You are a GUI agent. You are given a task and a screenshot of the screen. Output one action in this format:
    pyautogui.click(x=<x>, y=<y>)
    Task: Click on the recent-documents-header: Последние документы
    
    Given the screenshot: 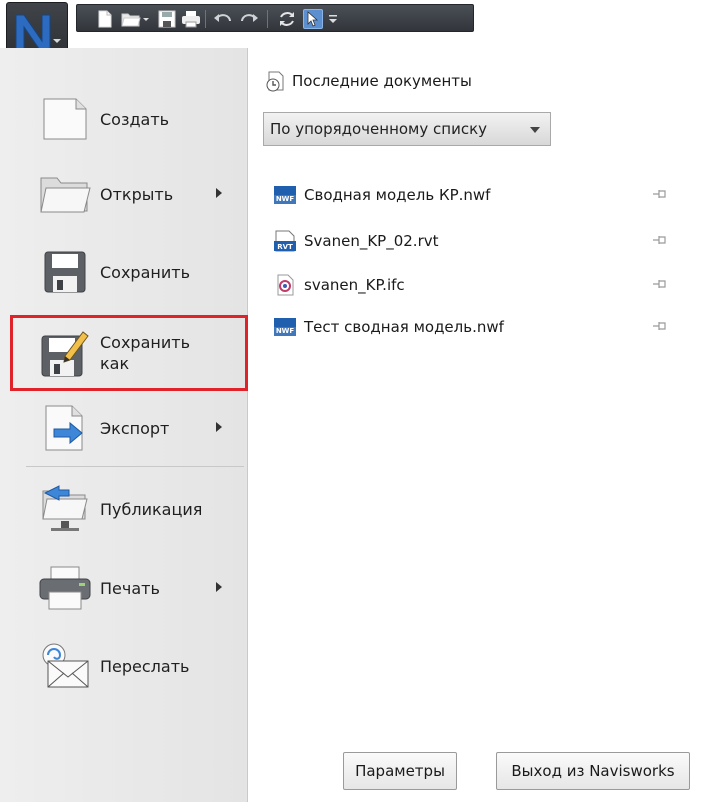 What is the action you would take?
    pyautogui.click(x=368, y=81)
    